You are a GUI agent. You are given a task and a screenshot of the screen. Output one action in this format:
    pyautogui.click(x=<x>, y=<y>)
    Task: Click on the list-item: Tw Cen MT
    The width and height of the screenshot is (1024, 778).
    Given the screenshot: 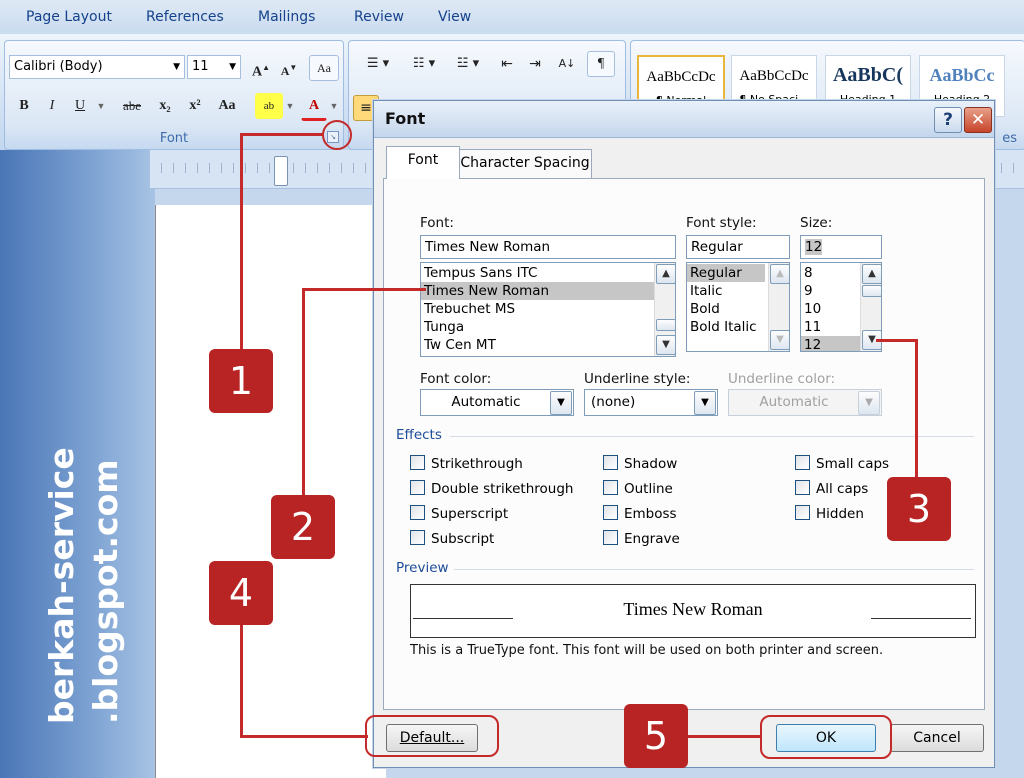 What is the action you would take?
    pyautogui.click(x=548, y=345)
    